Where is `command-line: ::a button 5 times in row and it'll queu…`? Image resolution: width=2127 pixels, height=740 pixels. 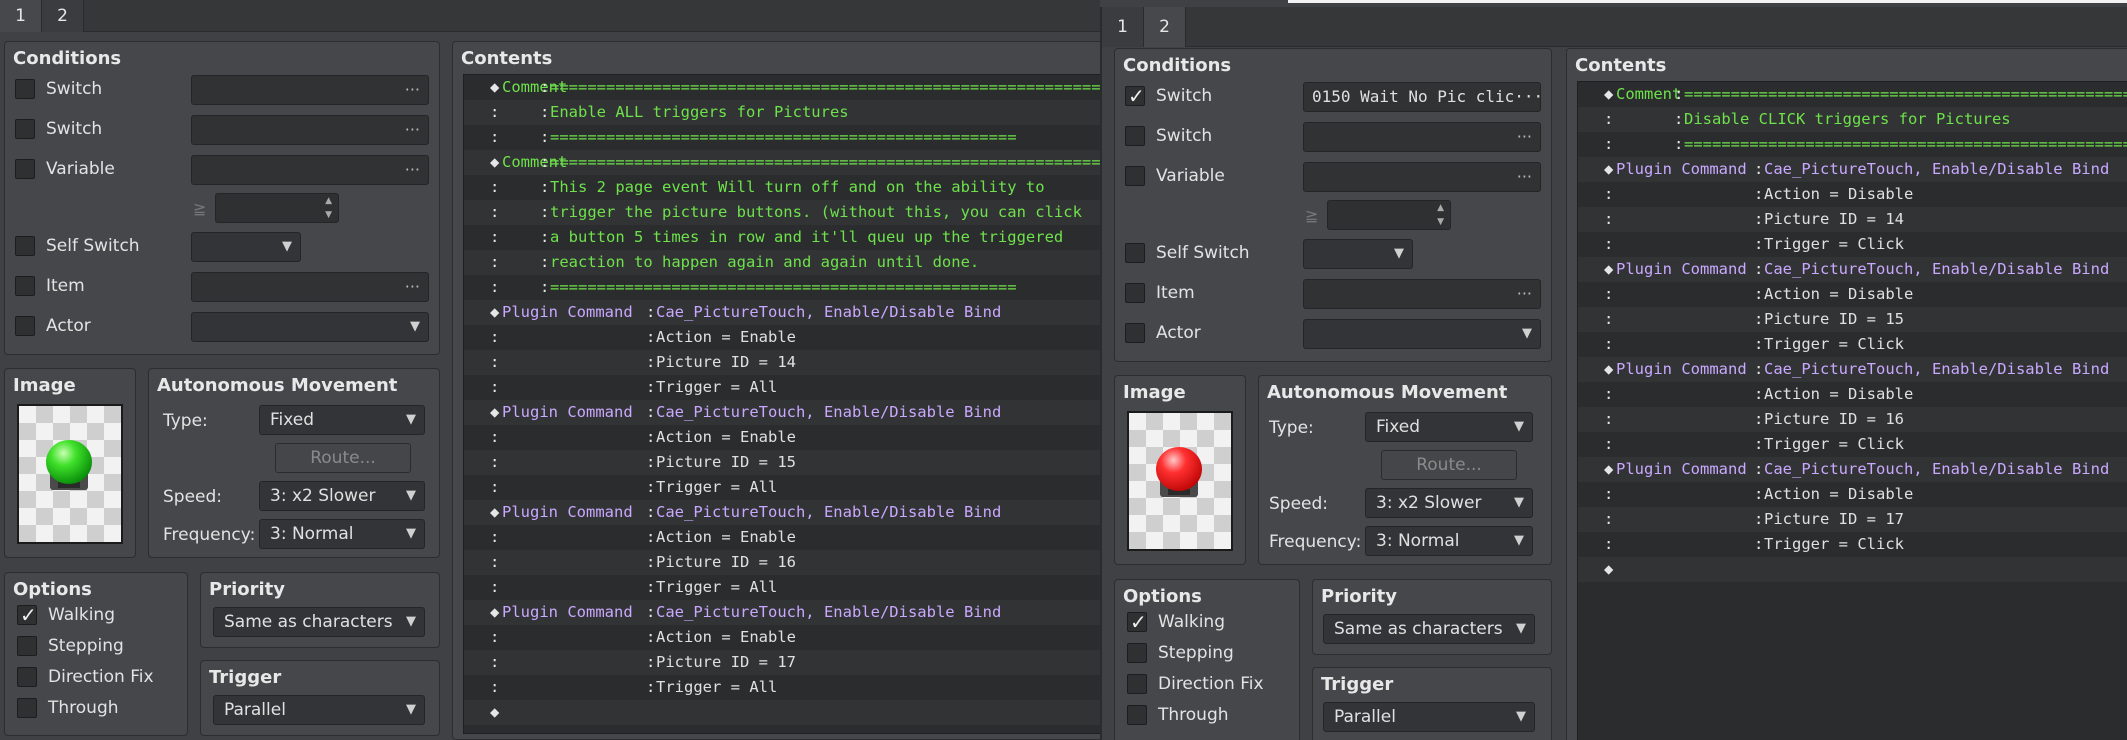
command-line: ::a button 5 times in row and it'll queu… is located at coordinates (782, 237).